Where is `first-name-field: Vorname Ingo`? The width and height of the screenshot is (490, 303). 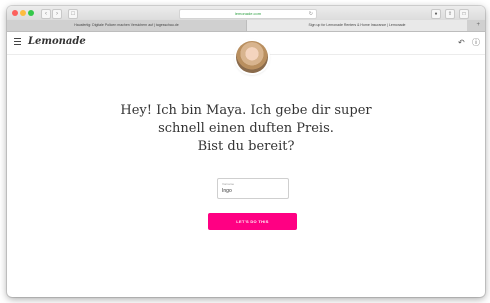 first-name-field: Vorname Ingo is located at coordinates (253, 188).